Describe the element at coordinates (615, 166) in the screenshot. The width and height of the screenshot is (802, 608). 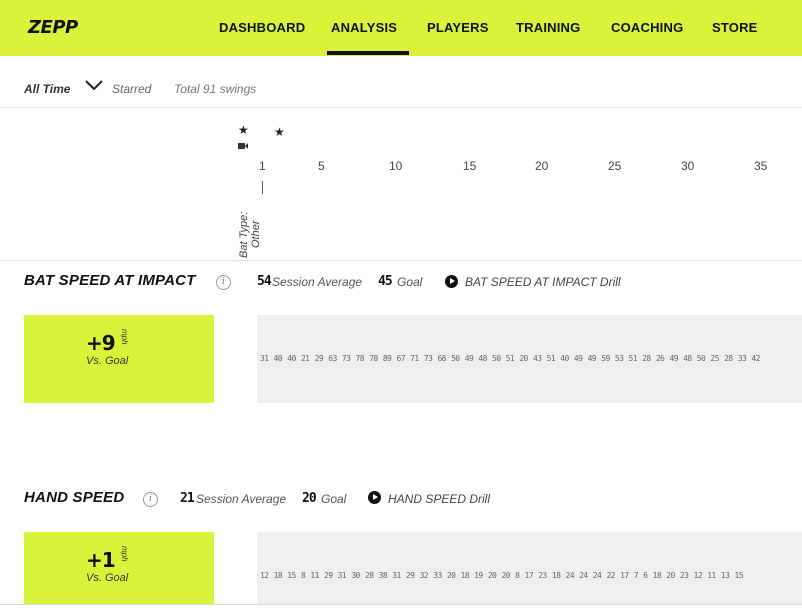
I see `swing-tick: 25` at that location.